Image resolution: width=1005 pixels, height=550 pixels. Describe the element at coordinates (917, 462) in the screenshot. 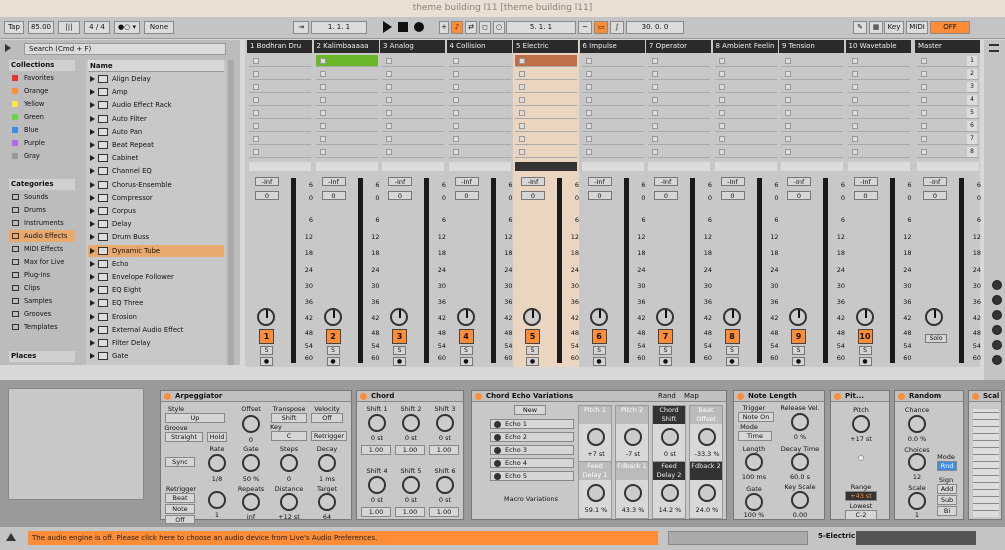

I see `choices-knob` at that location.